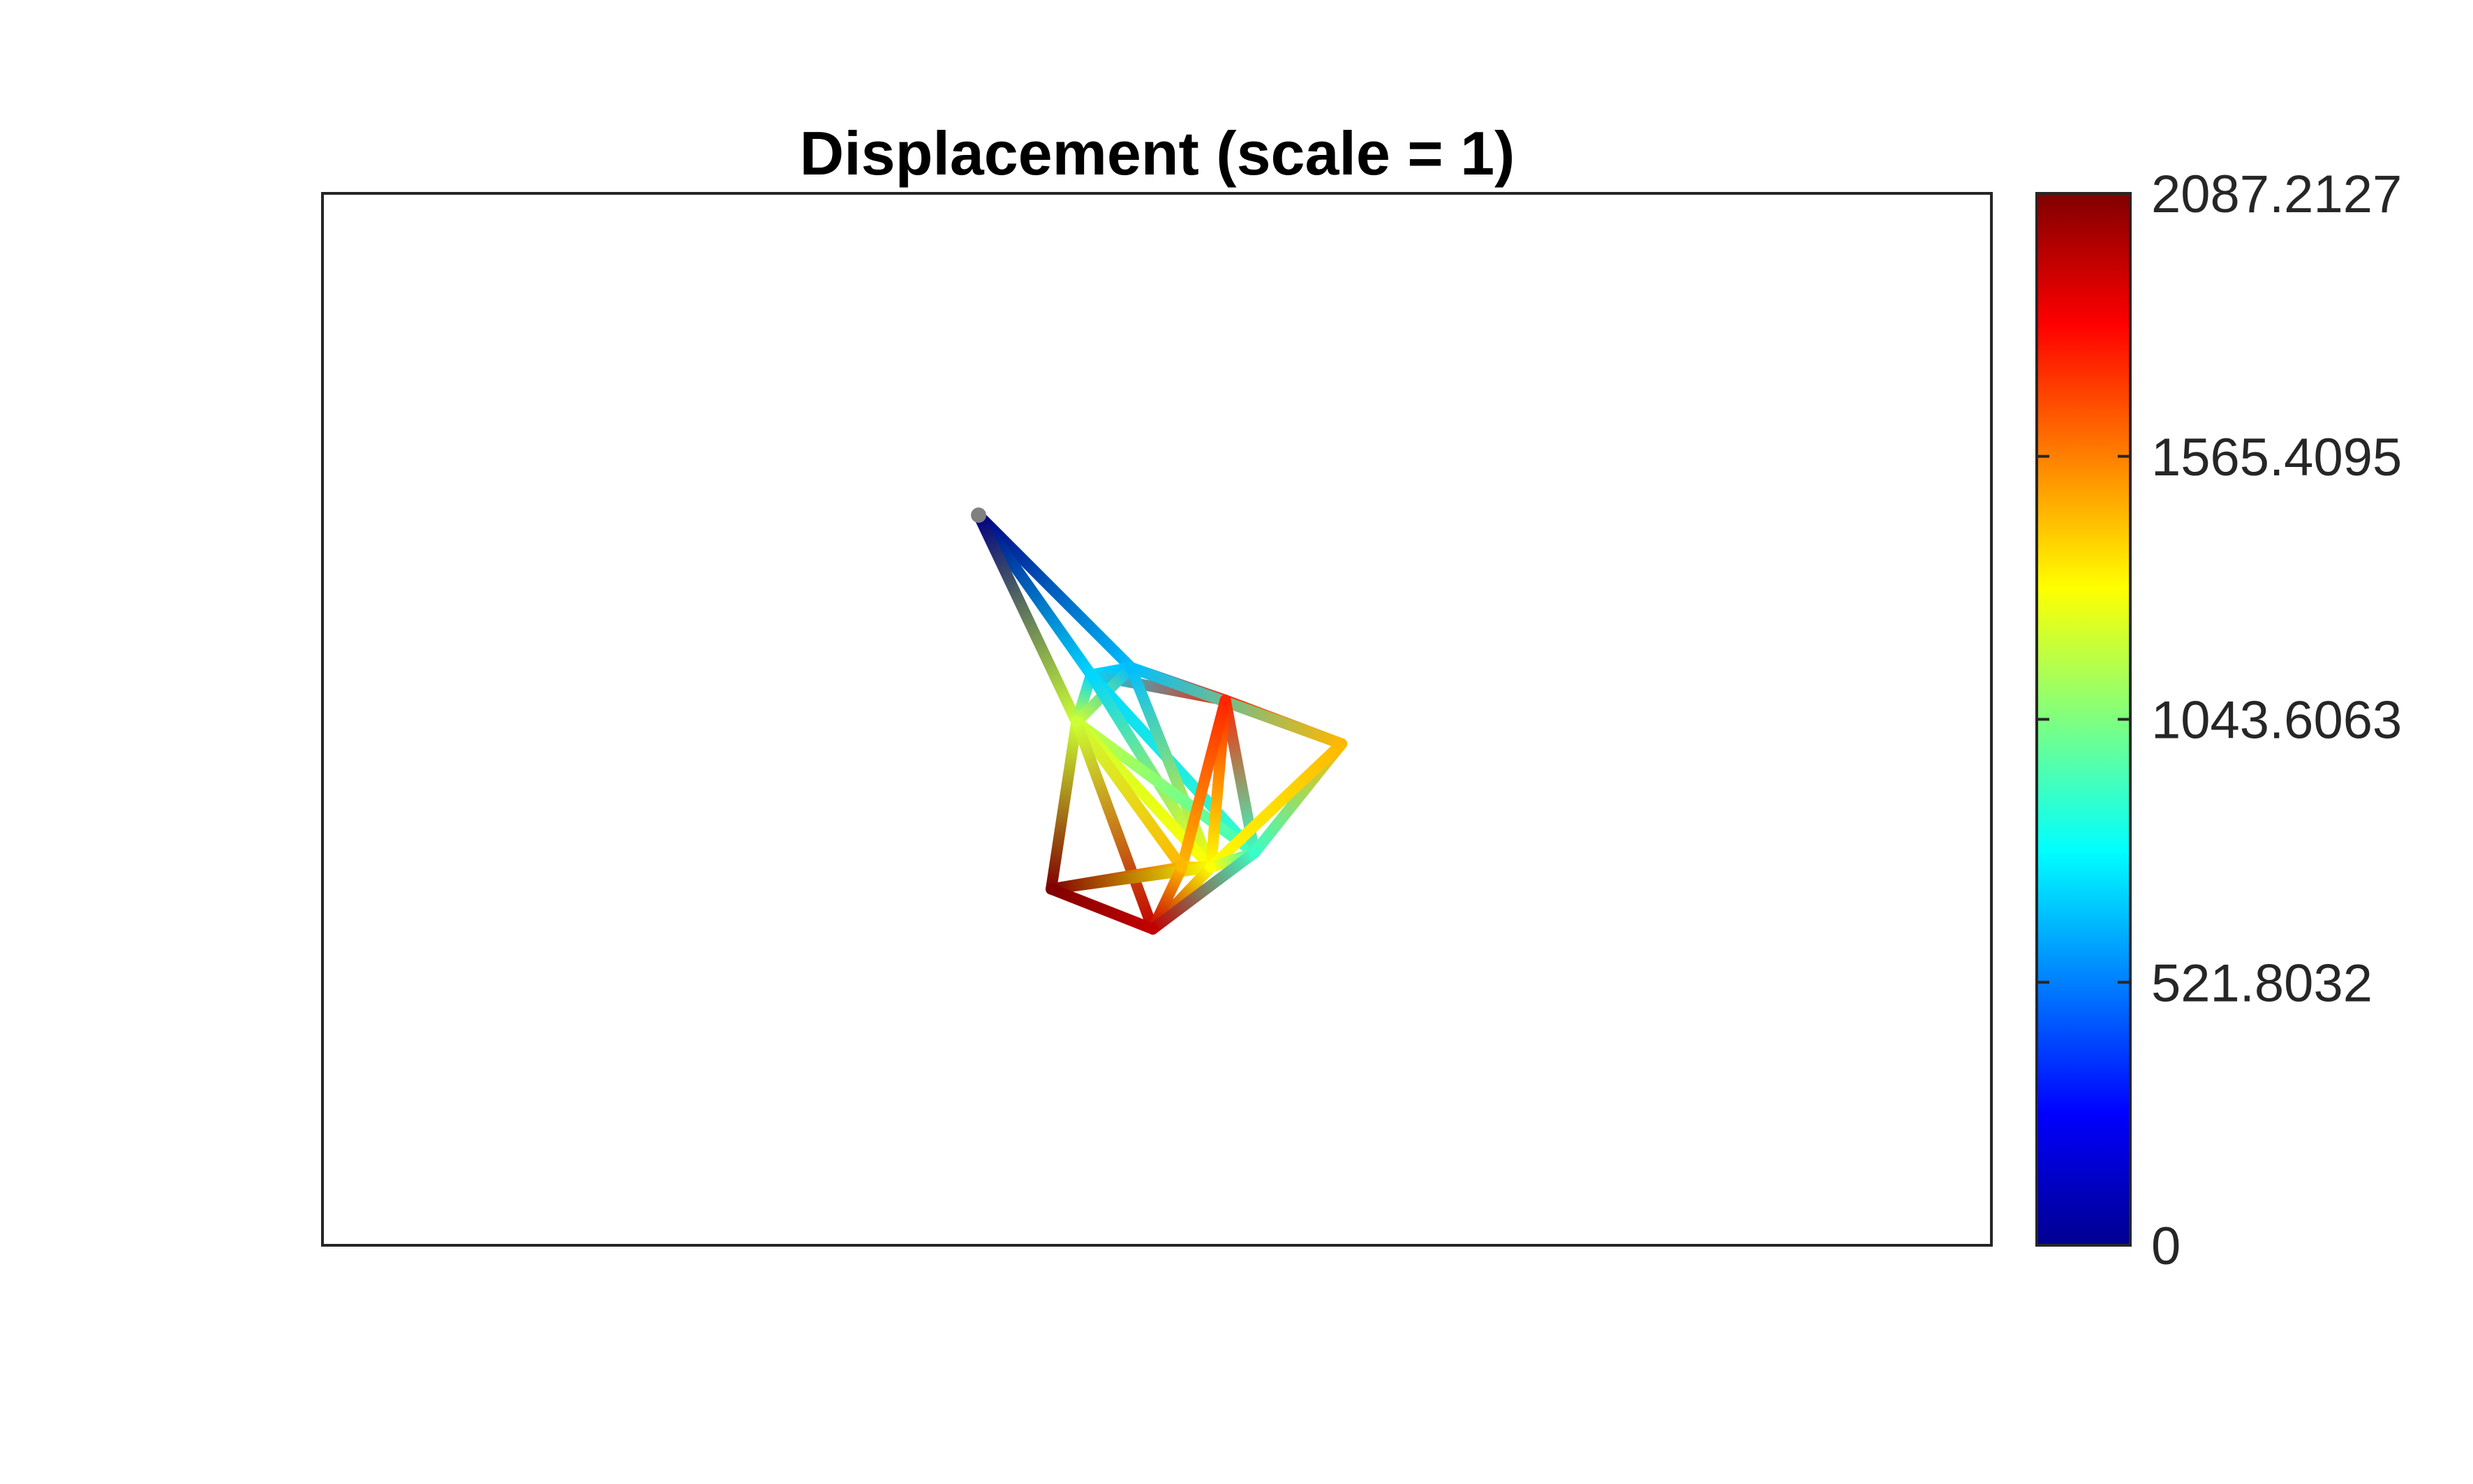 Image resolution: width=2473 pixels, height=1484 pixels. What do you see at coordinates (2276, 194) in the screenshot?
I see `colorbar-tick-label: 2087.2127` at bounding box center [2276, 194].